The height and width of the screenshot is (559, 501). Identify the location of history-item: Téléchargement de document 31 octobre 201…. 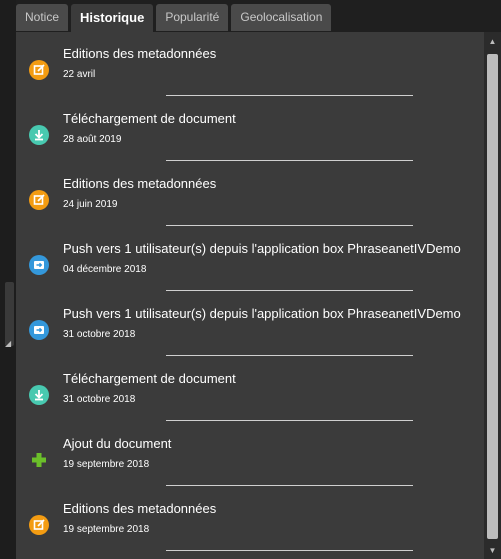
(250, 389).